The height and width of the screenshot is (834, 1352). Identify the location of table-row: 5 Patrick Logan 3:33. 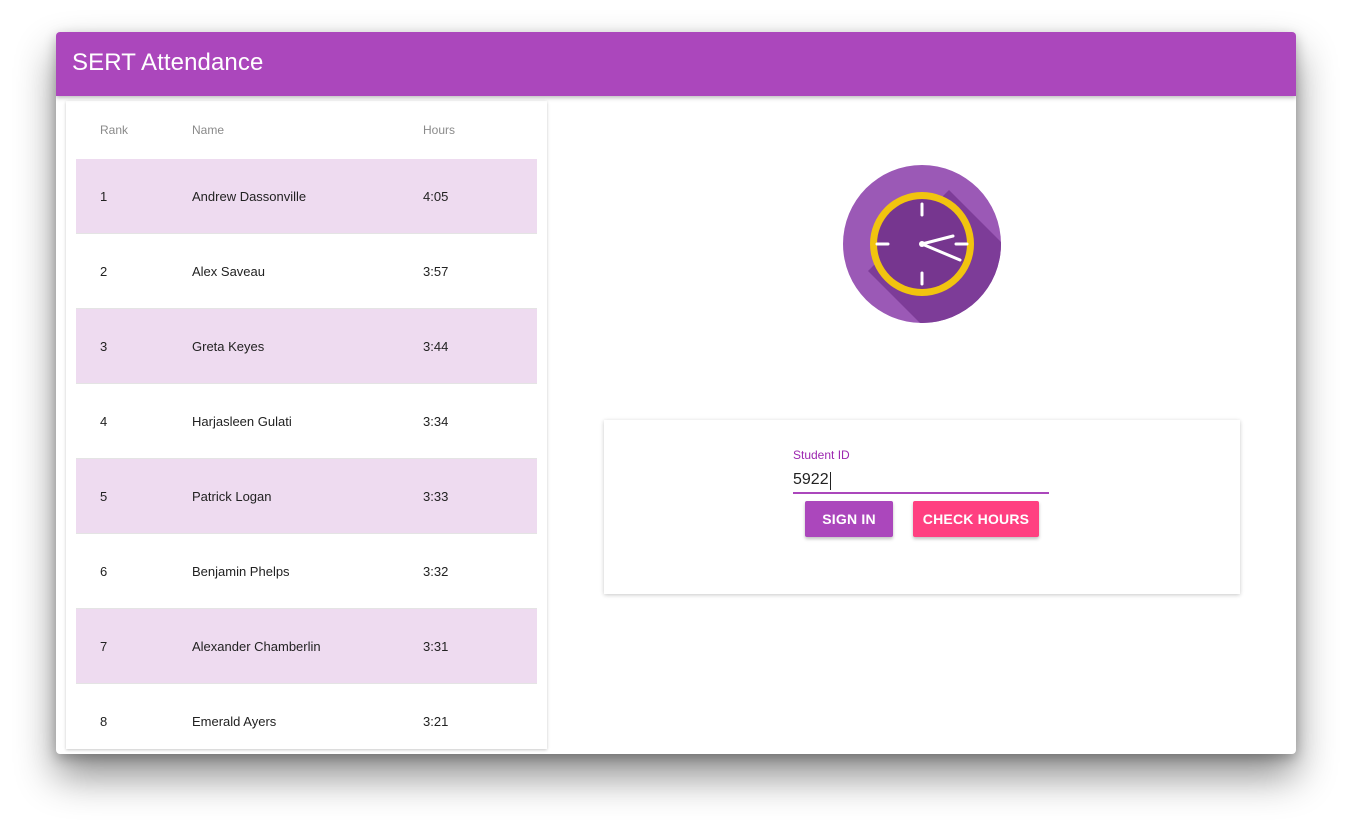
(306, 496).